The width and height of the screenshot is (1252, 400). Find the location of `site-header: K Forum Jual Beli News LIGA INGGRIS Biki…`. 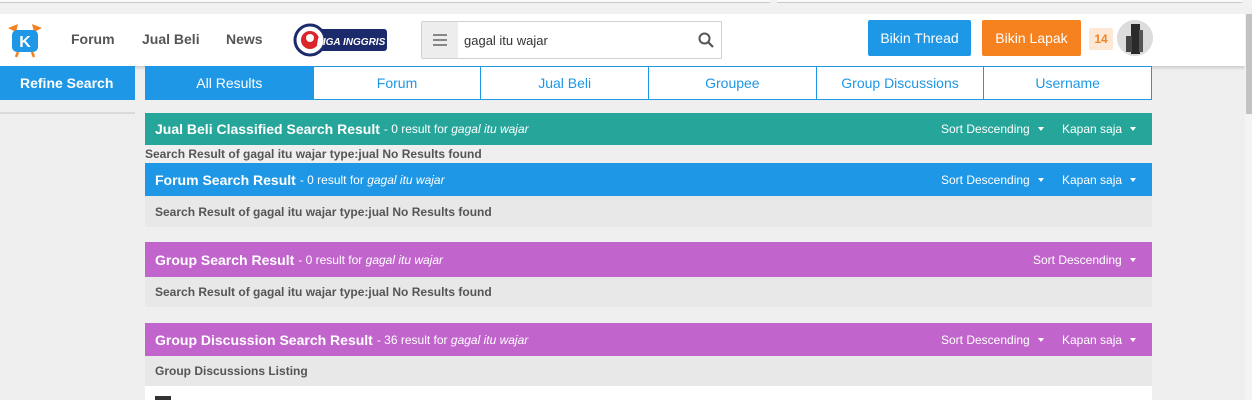

site-header: K Forum Jual Beli News LIGA INGGRIS Biki… is located at coordinates (622, 40).